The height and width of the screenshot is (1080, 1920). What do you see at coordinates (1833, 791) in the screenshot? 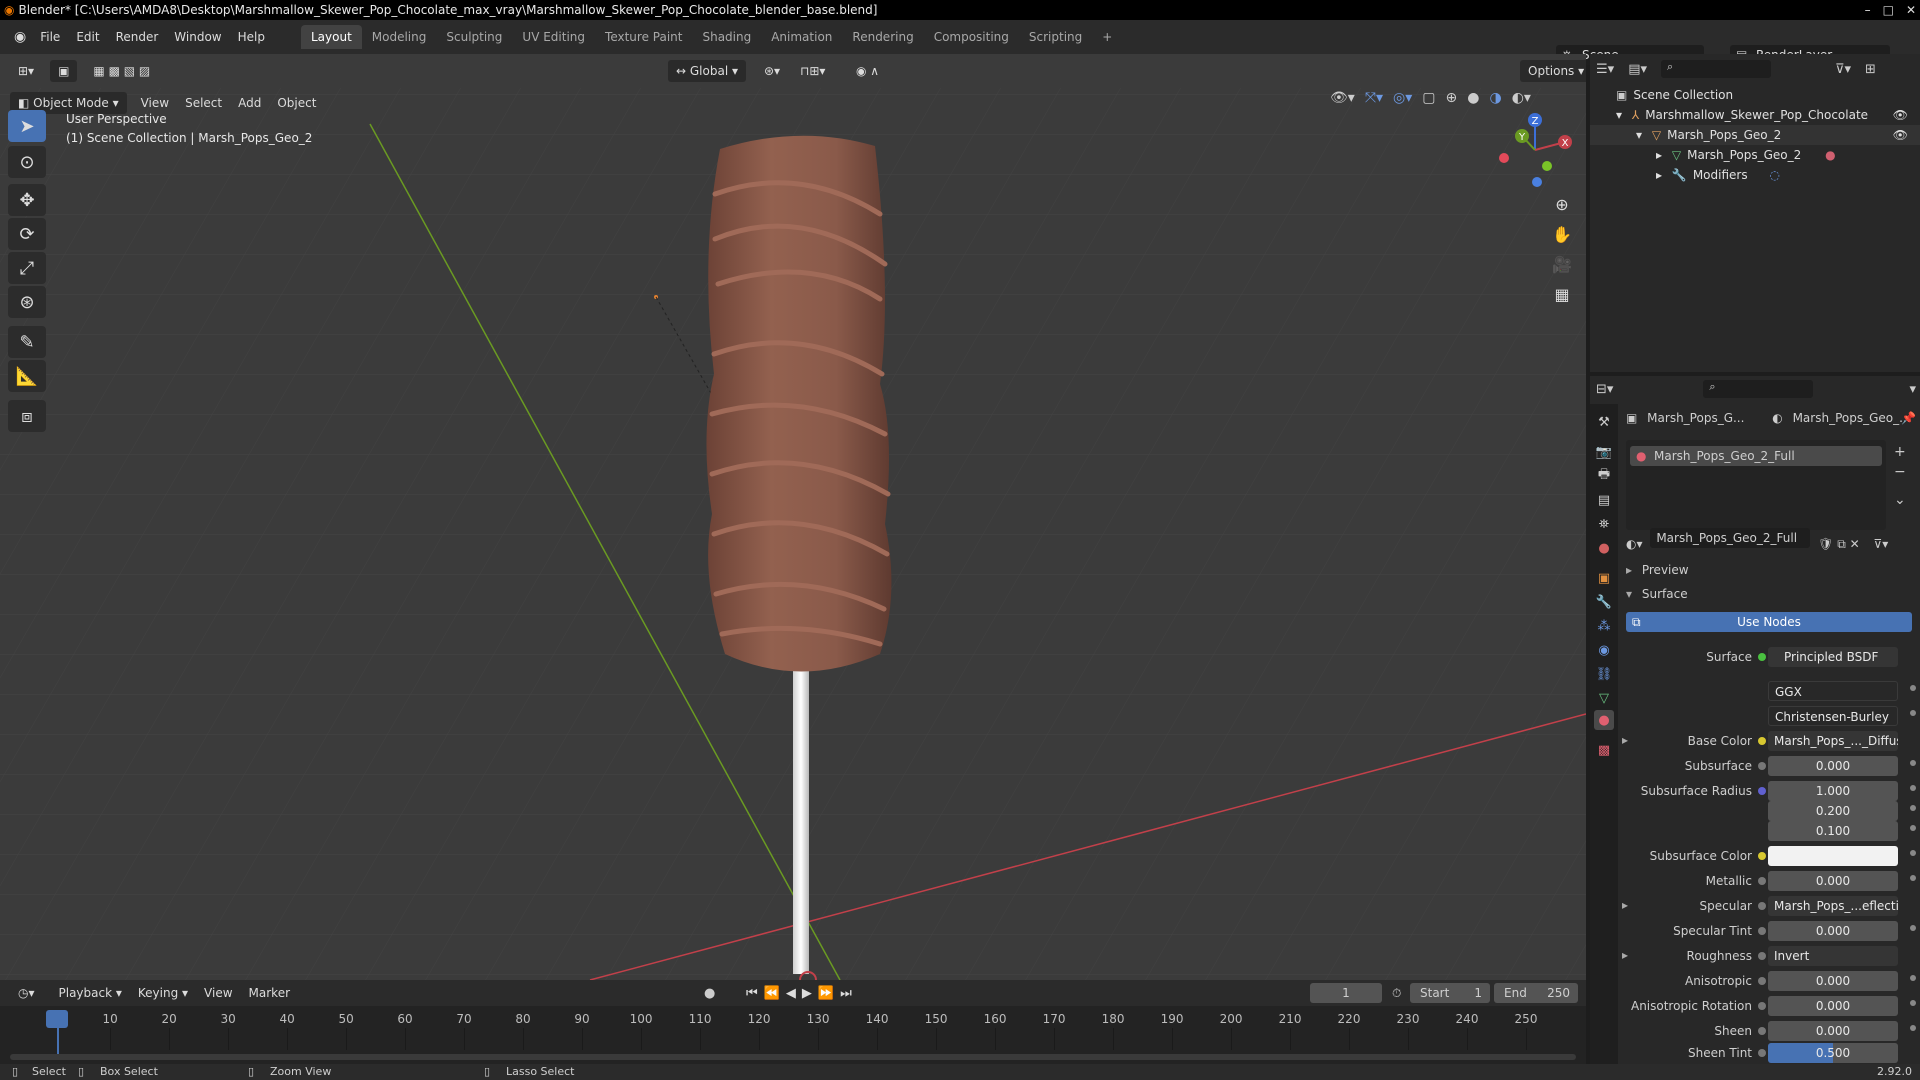
I see `subsurface-radius-x-field: 1.000` at bounding box center [1833, 791].